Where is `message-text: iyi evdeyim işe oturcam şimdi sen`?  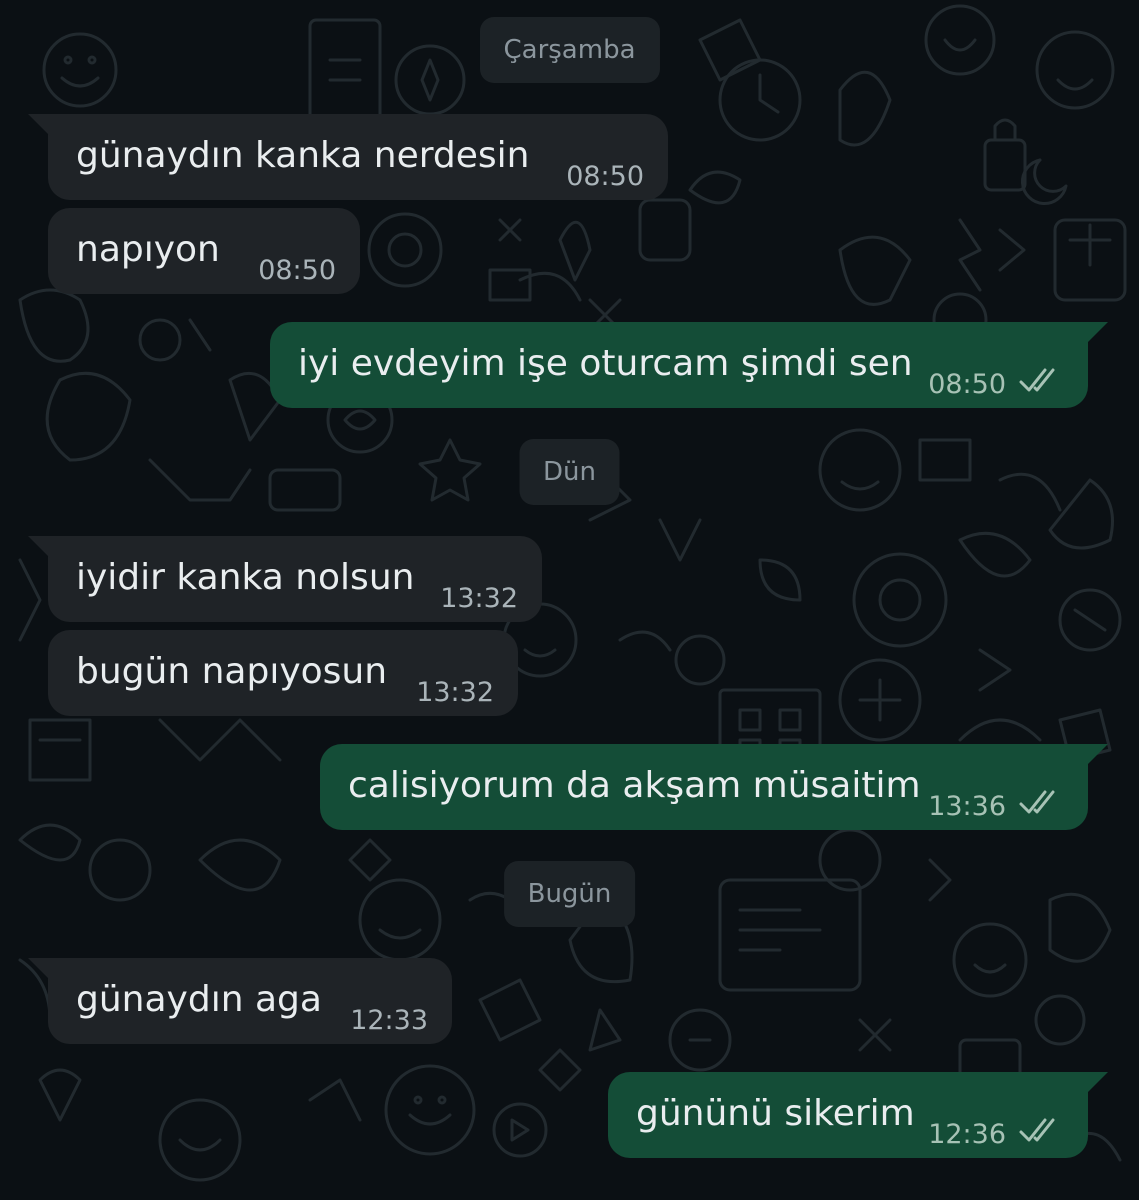
message-text: iyi evdeyim işe oturcam şimdi sen is located at coordinates (605, 363).